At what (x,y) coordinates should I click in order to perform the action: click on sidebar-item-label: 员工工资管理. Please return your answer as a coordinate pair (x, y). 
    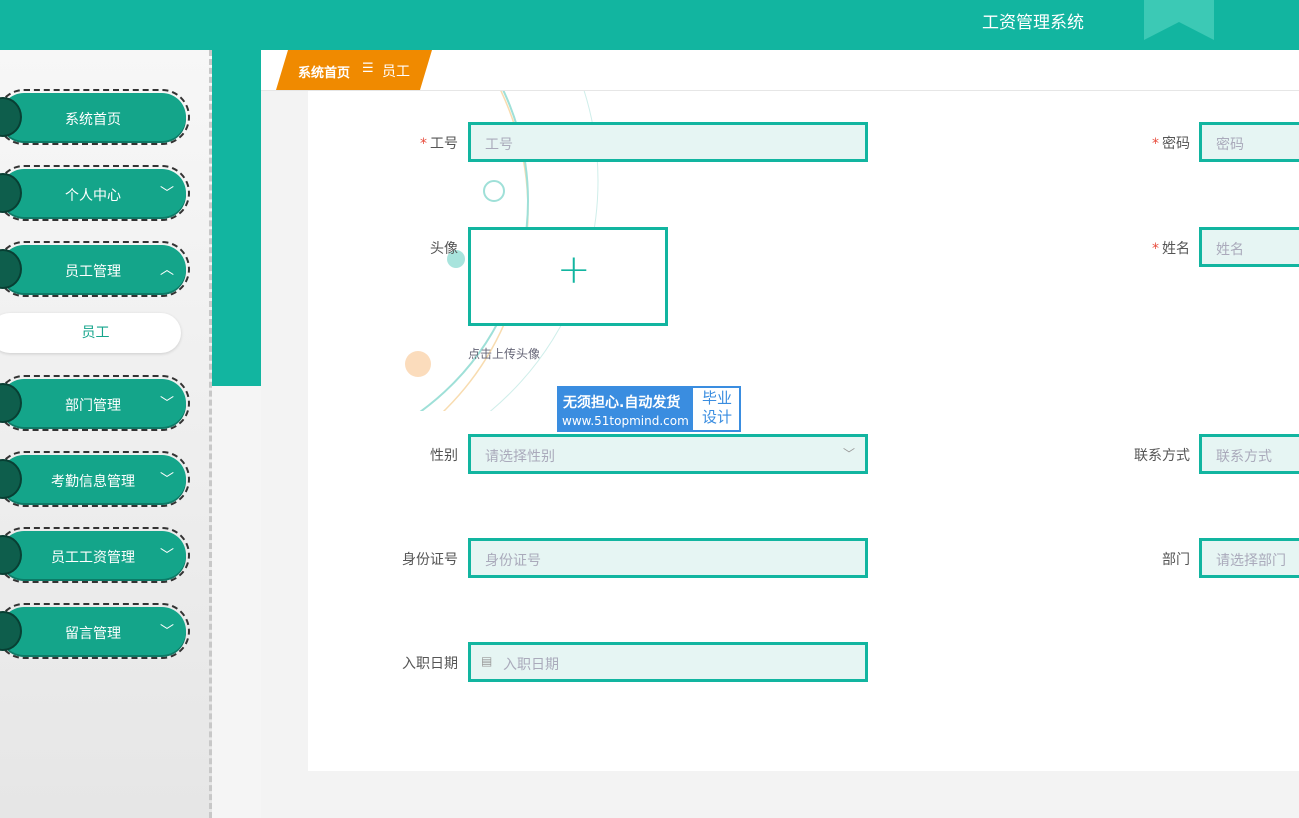
    Looking at the image, I should click on (93, 558).